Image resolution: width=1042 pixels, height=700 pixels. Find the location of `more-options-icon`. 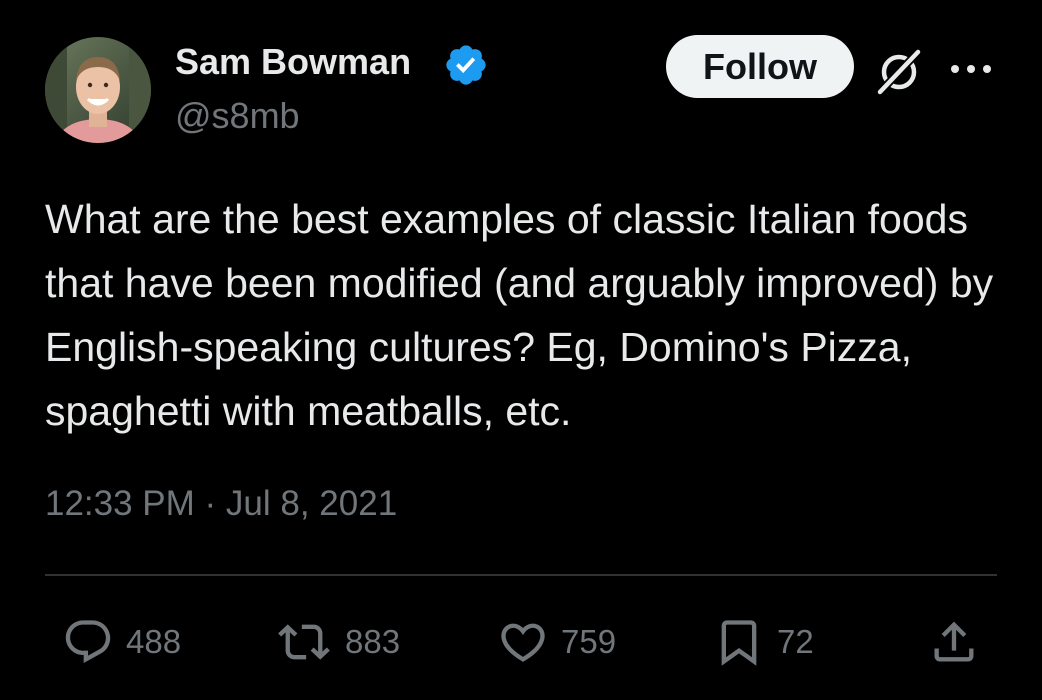

more-options-icon is located at coordinates (971, 69).